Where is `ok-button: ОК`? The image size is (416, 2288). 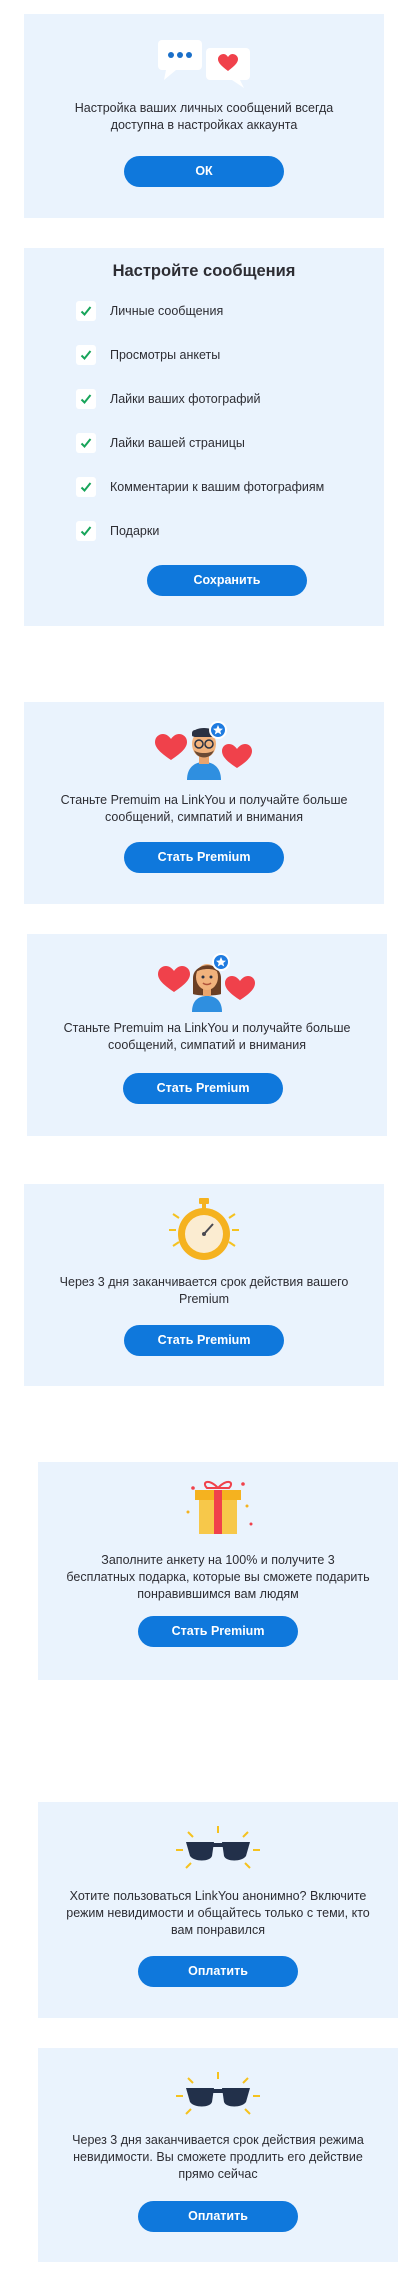 ok-button: ОК is located at coordinates (204, 171).